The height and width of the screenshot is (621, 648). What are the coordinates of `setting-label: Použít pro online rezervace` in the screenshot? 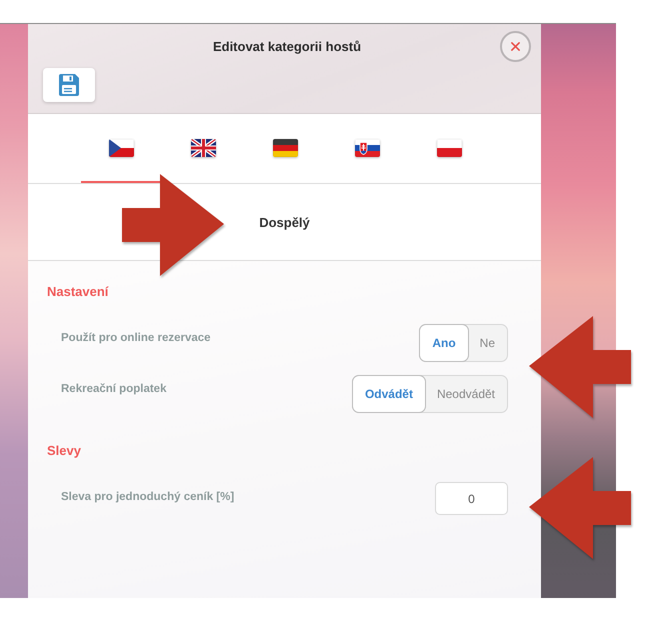 It's located at (136, 338).